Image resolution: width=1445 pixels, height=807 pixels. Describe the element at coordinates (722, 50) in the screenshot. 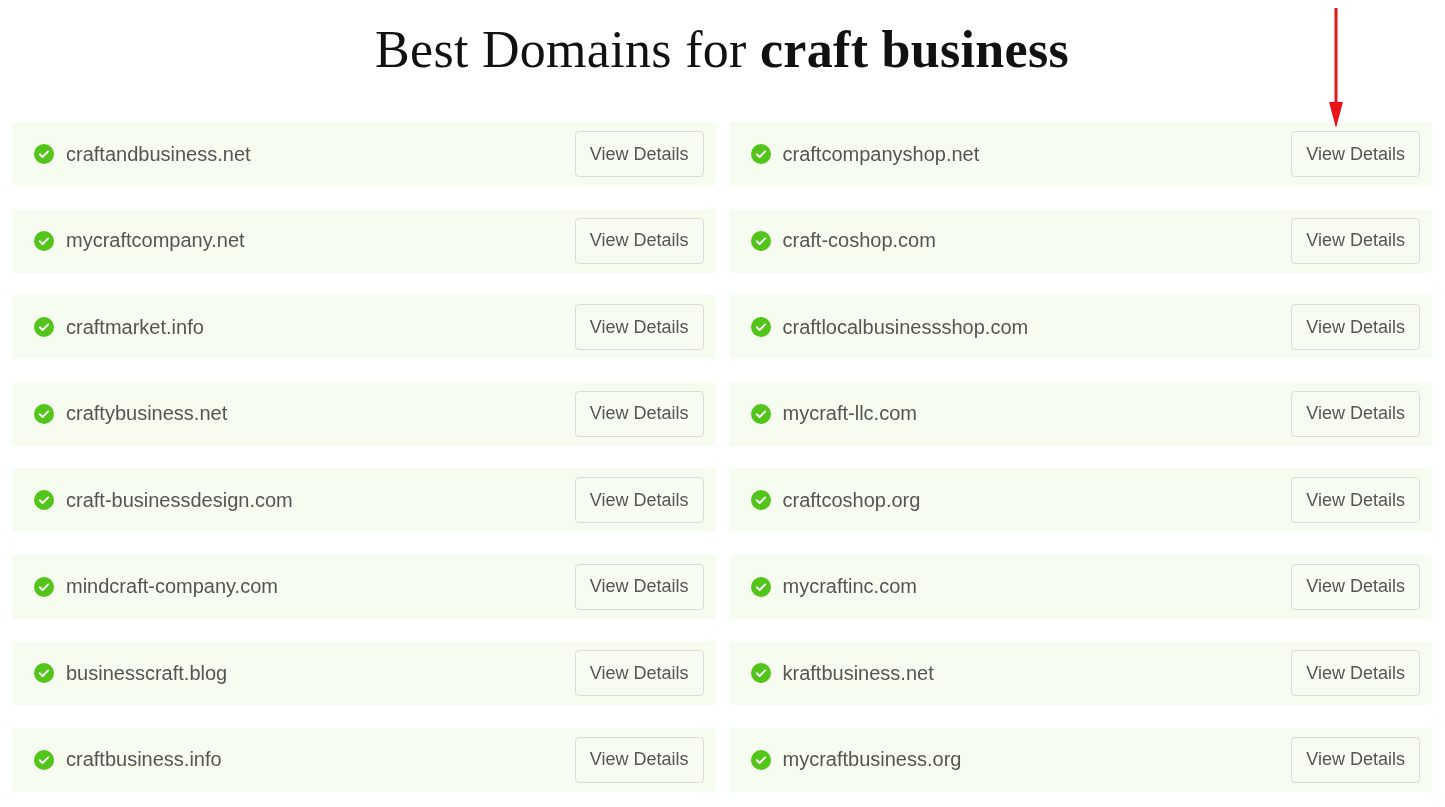

I see `page-title: Best Domains for craft business` at that location.